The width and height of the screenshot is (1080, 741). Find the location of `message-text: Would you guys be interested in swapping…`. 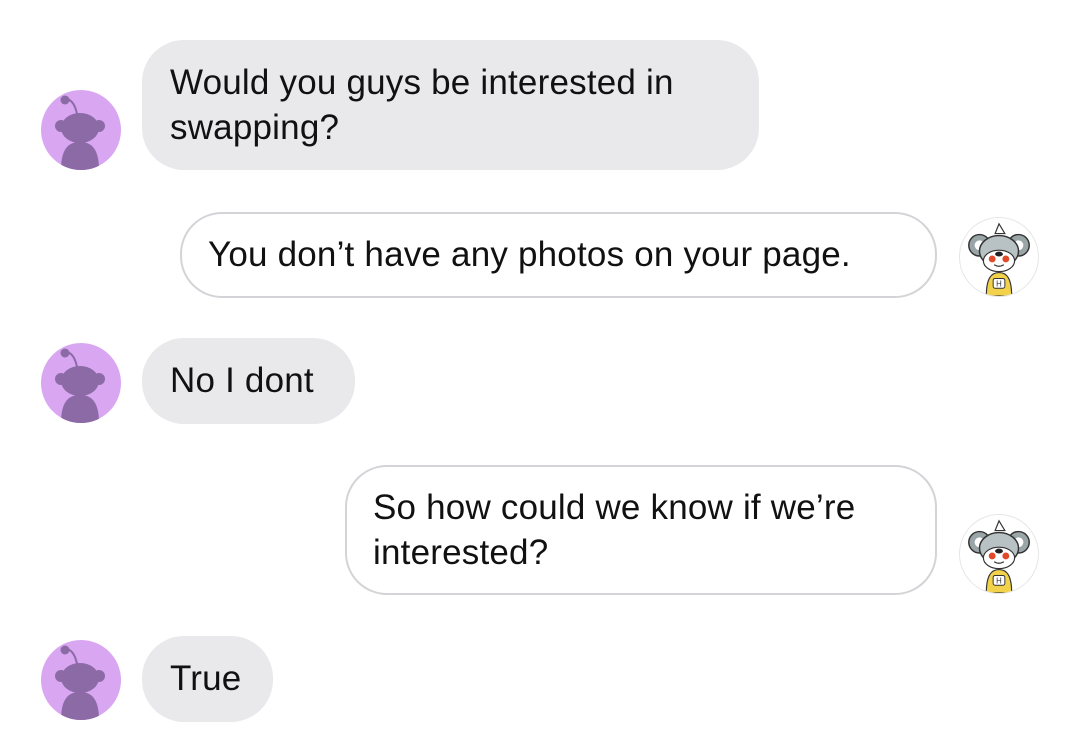

message-text: Would you guys be interested in swapping… is located at coordinates (422, 105).